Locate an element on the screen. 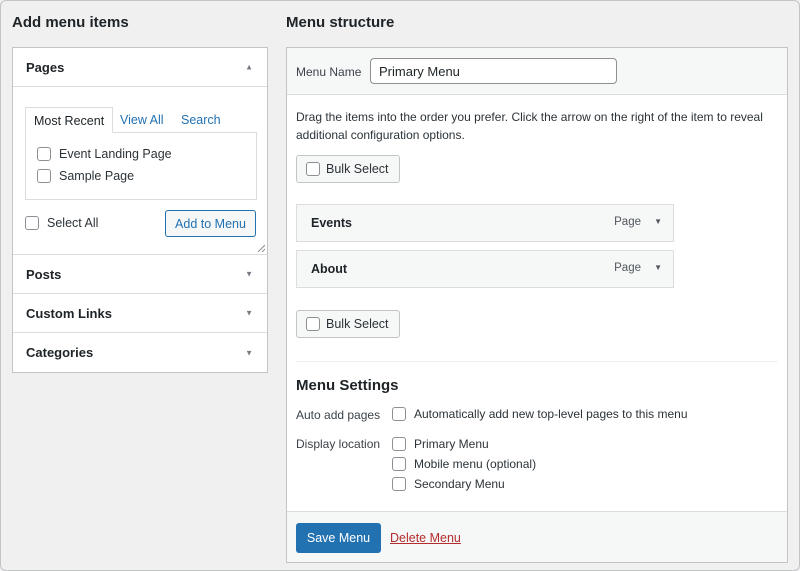  delete-menu-link: Delete Menu is located at coordinates (425, 538).